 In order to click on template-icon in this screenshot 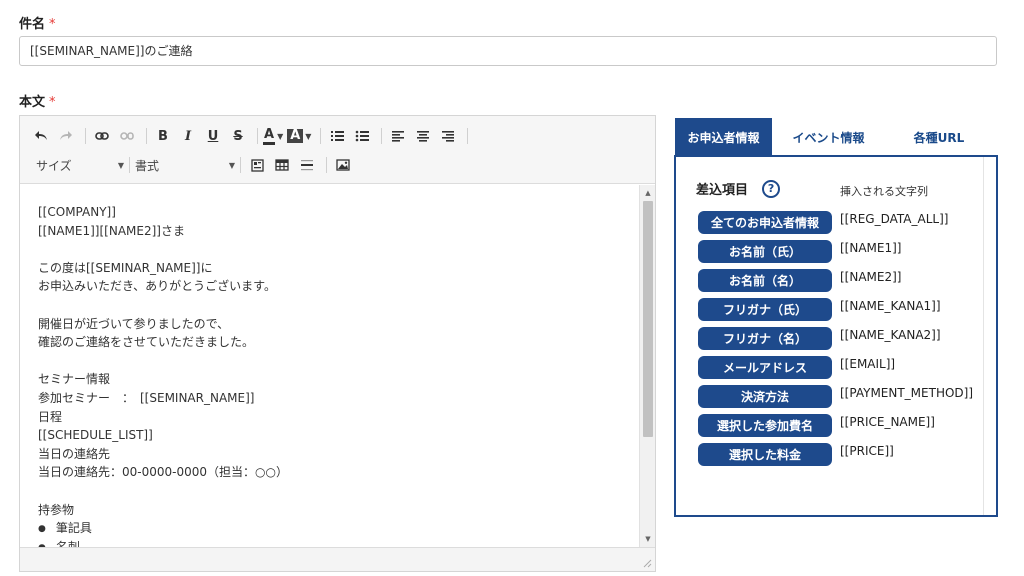, I will do `click(257, 165)`.